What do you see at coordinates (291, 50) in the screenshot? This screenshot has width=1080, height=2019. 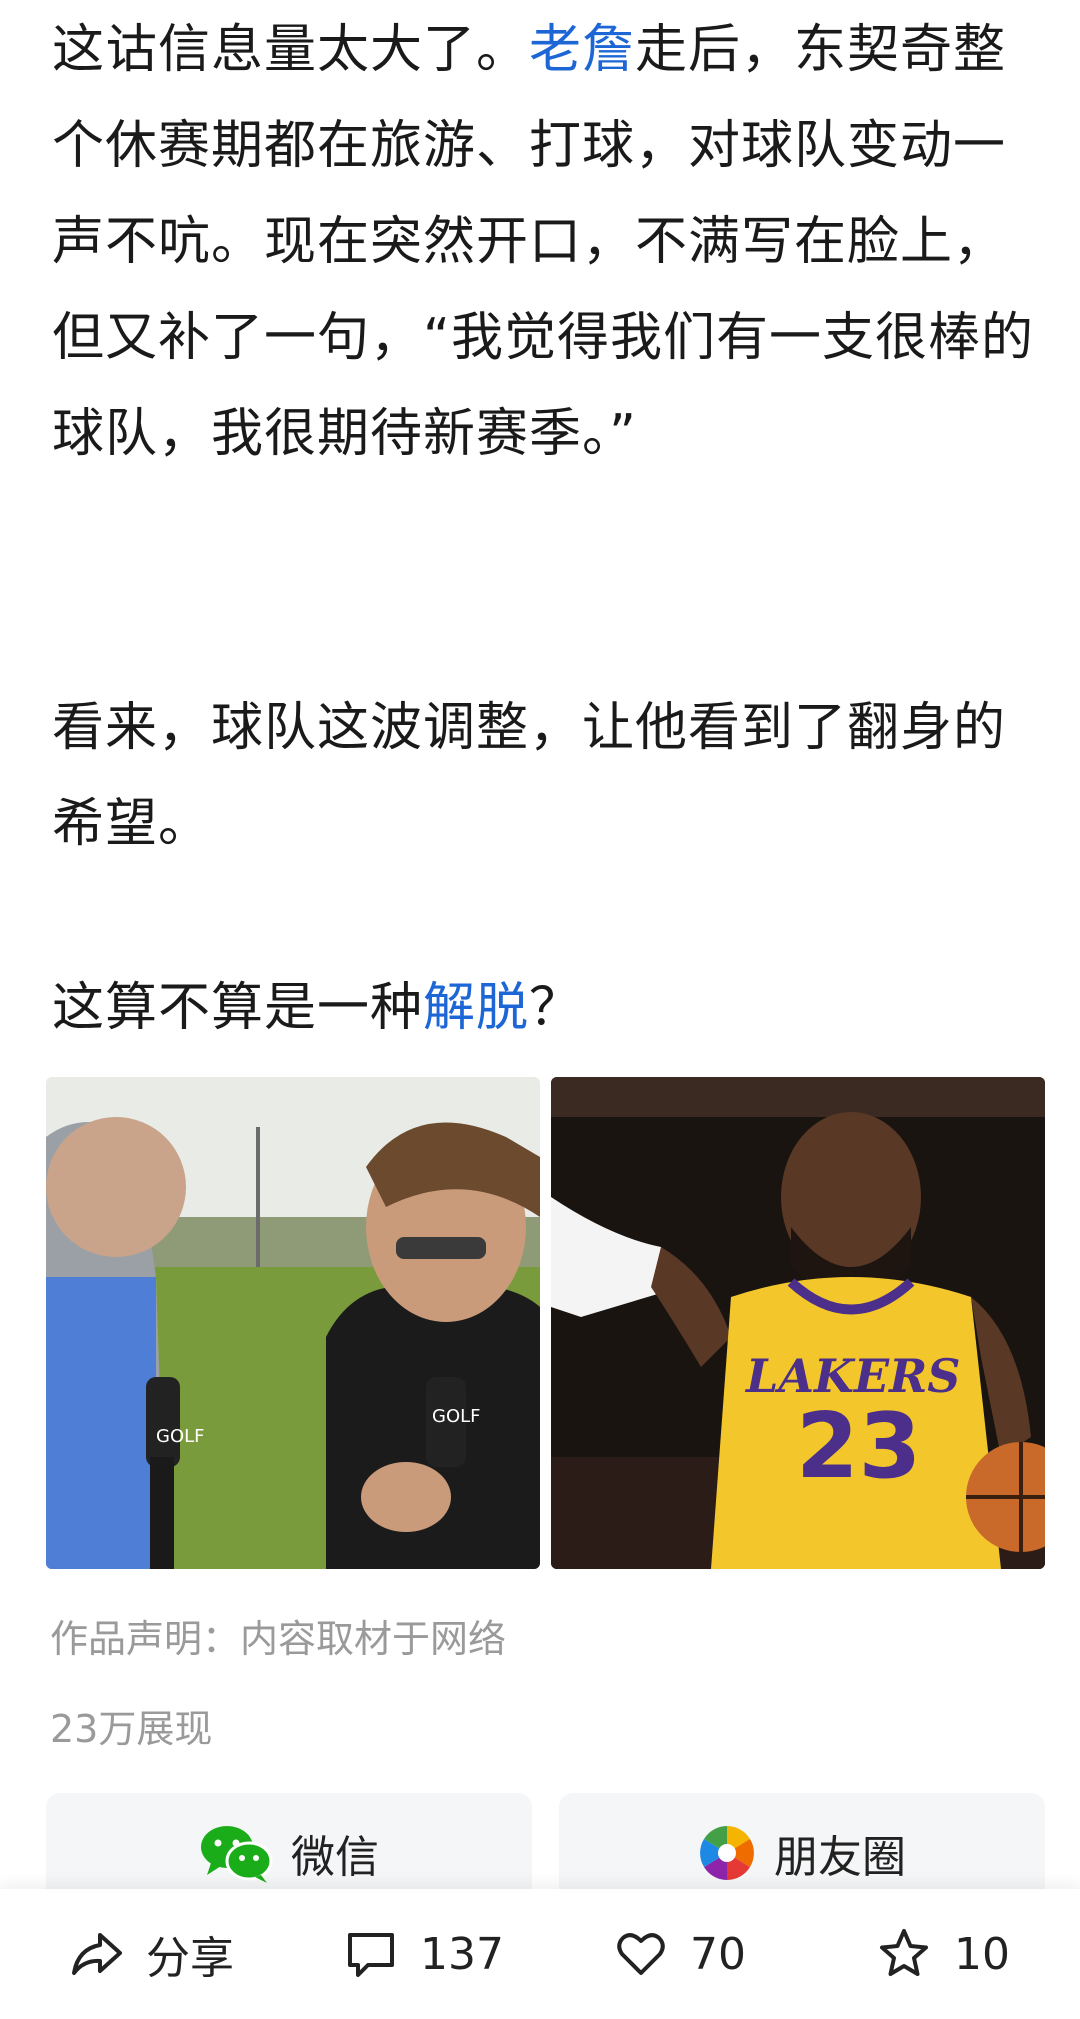 I see `paragraph-1-text-a: 这诂信息量太大了。` at bounding box center [291, 50].